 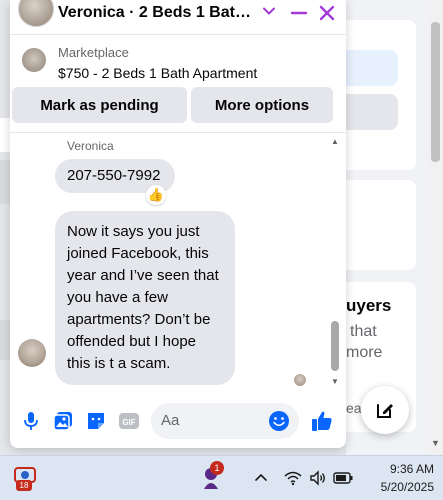 What do you see at coordinates (261, 478) in the screenshot?
I see `chevron-up-icon` at bounding box center [261, 478].